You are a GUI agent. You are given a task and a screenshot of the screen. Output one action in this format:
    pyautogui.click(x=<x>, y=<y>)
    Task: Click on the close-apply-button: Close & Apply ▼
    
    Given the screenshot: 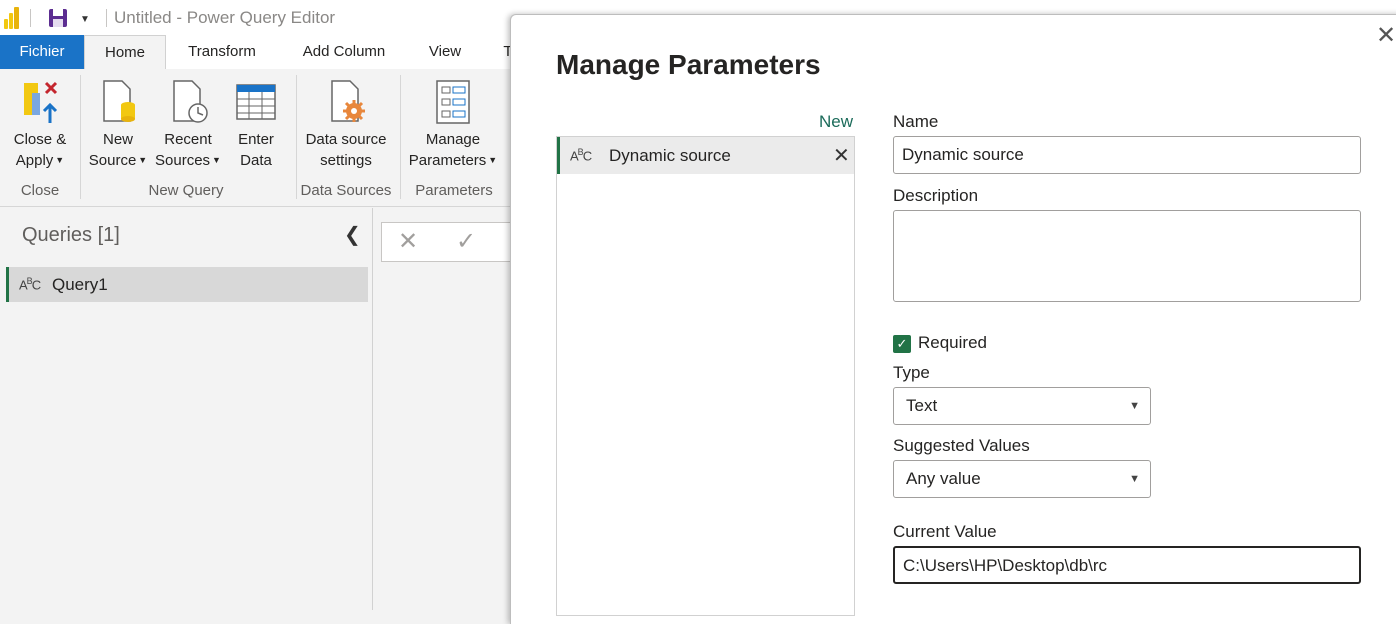 What is the action you would take?
    pyautogui.click(x=40, y=125)
    